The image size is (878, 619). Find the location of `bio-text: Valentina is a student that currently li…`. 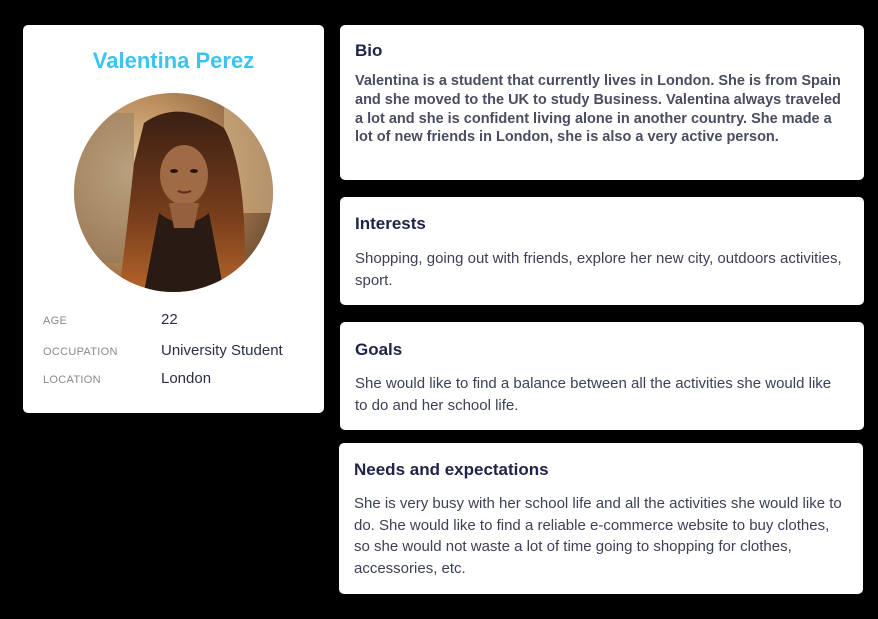

bio-text: Valentina is a student that currently li… is located at coordinates (598, 109).